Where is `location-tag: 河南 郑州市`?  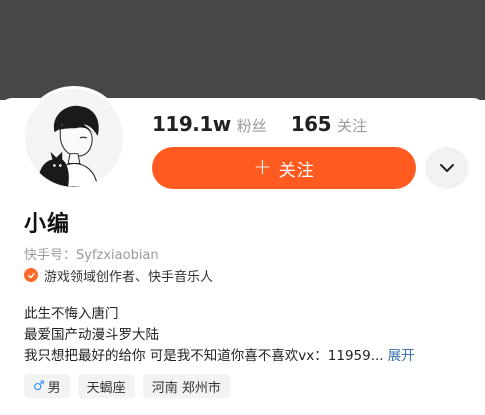
location-tag: 河南 郑州市 is located at coordinates (186, 386).